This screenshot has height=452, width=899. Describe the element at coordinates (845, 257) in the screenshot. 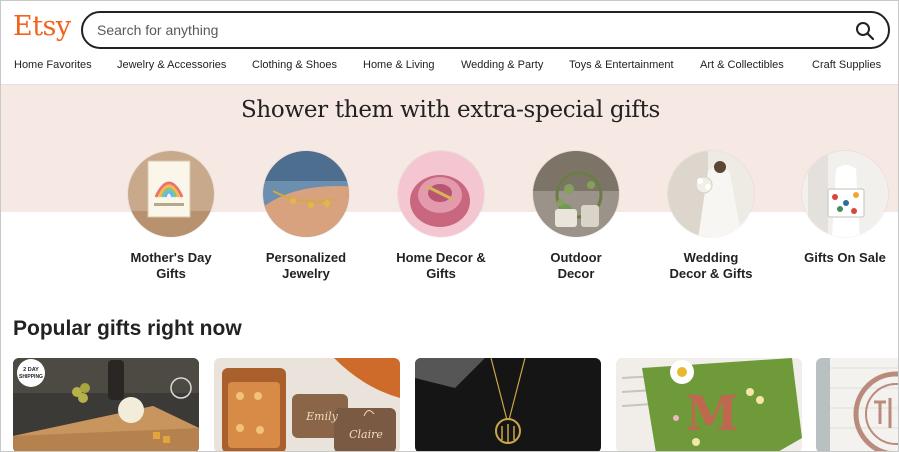

I see `category-label: Gifts On Sale` at that location.